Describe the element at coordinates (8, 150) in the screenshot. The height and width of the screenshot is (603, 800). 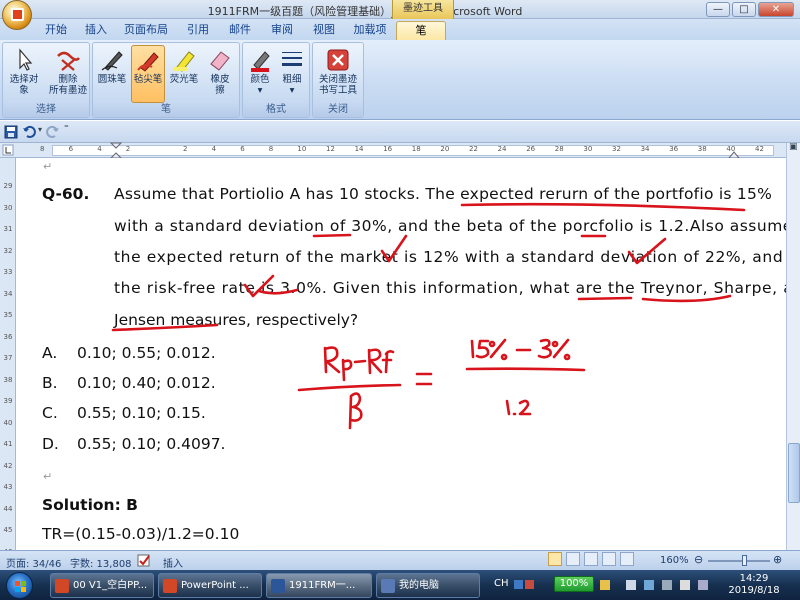
I see `tab-selector-icon` at that location.